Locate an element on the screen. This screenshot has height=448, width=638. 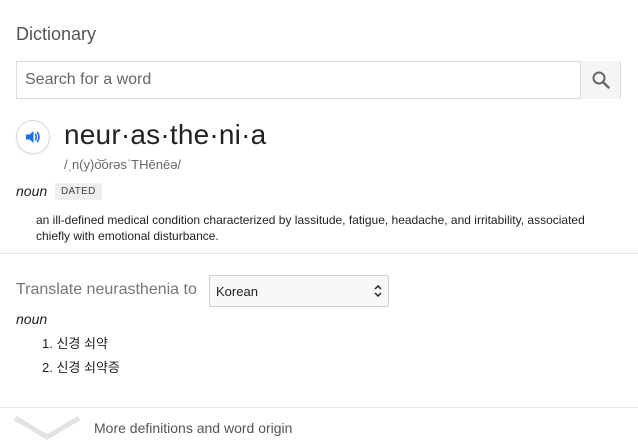
speaker-icon is located at coordinates (33, 137).